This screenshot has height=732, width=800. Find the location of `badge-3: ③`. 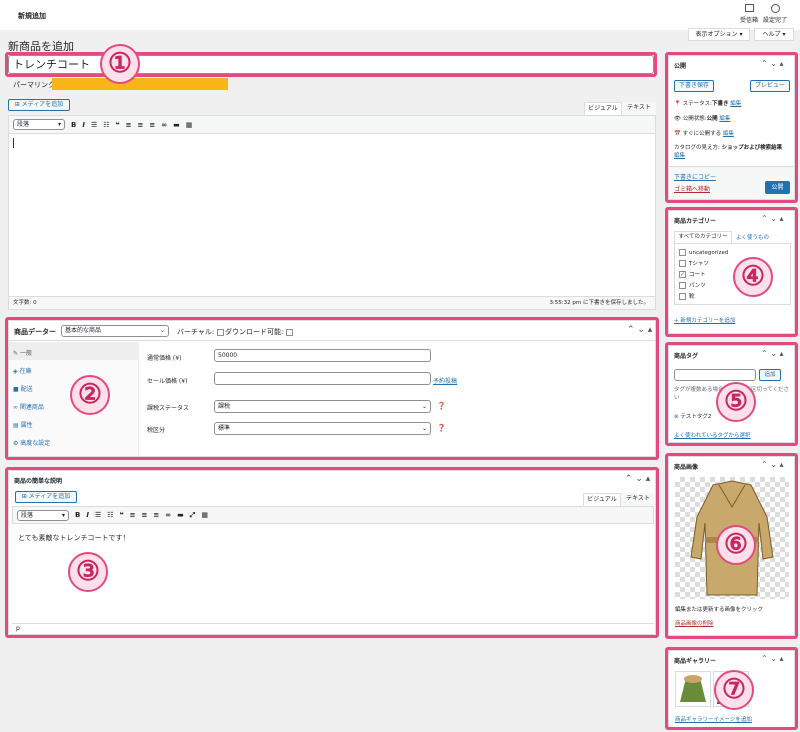

badge-3: ③ is located at coordinates (88, 572).